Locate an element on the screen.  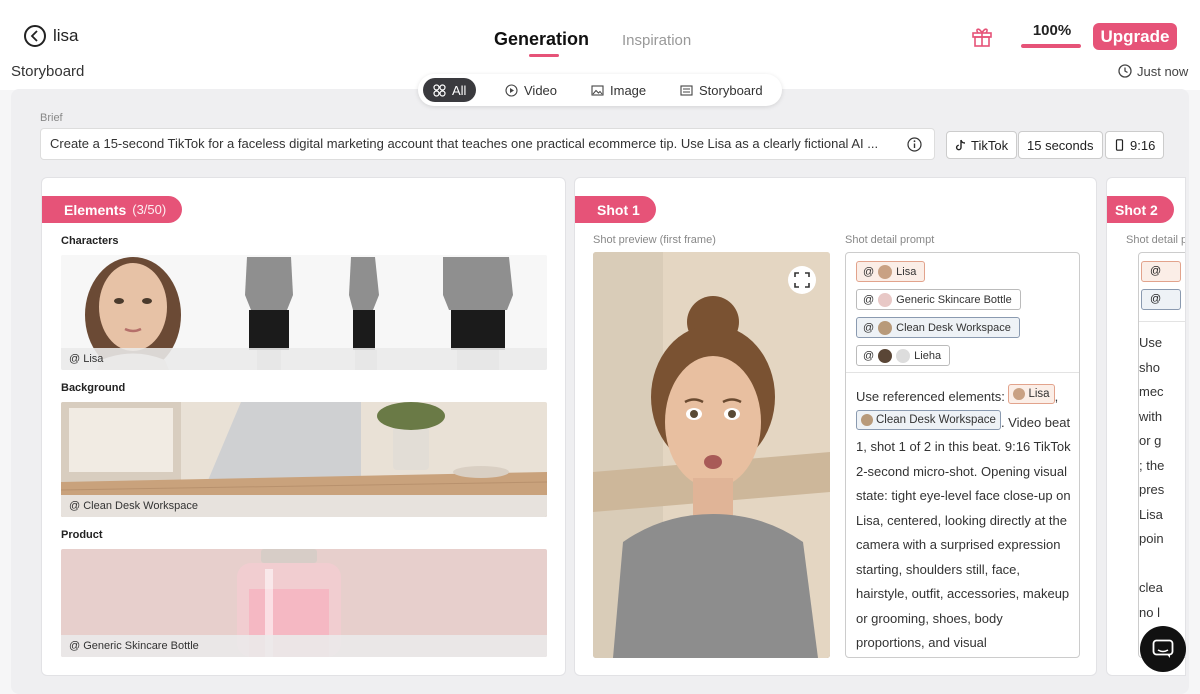
ref-tag-desk-label: Clean Desk Workspace is located at coordinates (953, 327).